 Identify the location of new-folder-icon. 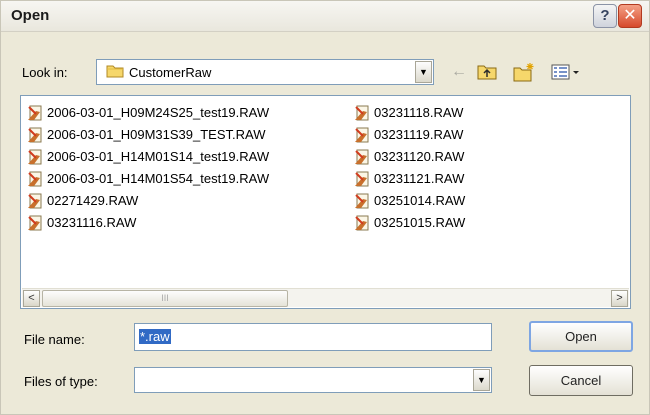
(524, 72).